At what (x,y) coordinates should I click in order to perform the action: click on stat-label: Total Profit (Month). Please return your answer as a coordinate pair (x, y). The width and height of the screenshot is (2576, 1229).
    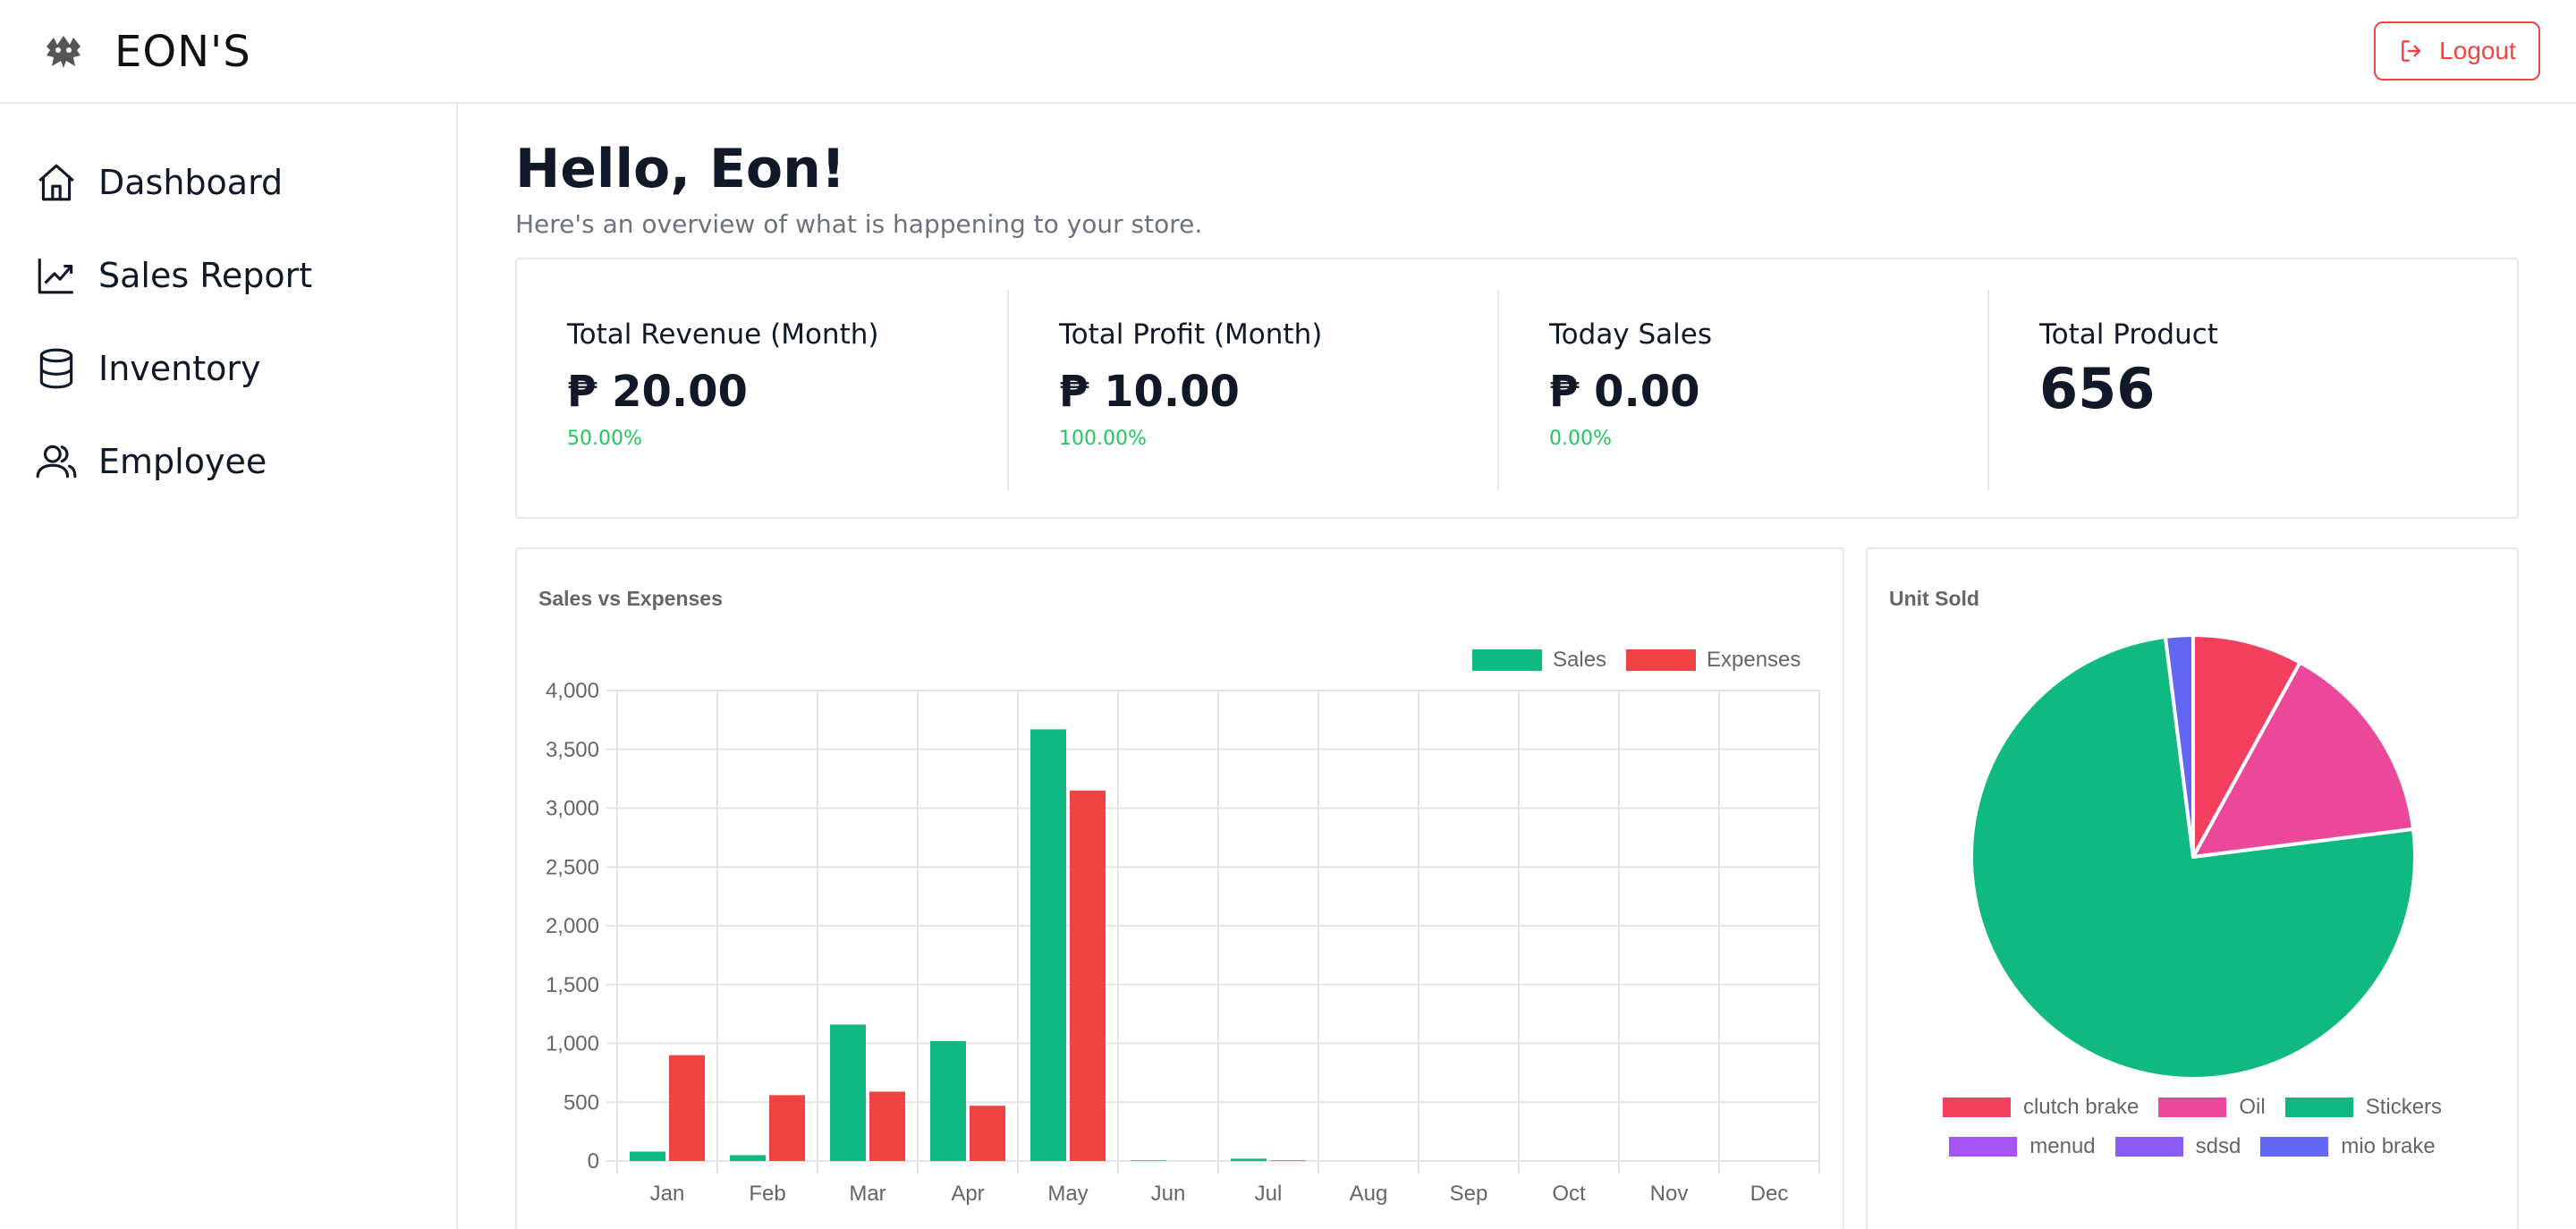
    Looking at the image, I should click on (1191, 334).